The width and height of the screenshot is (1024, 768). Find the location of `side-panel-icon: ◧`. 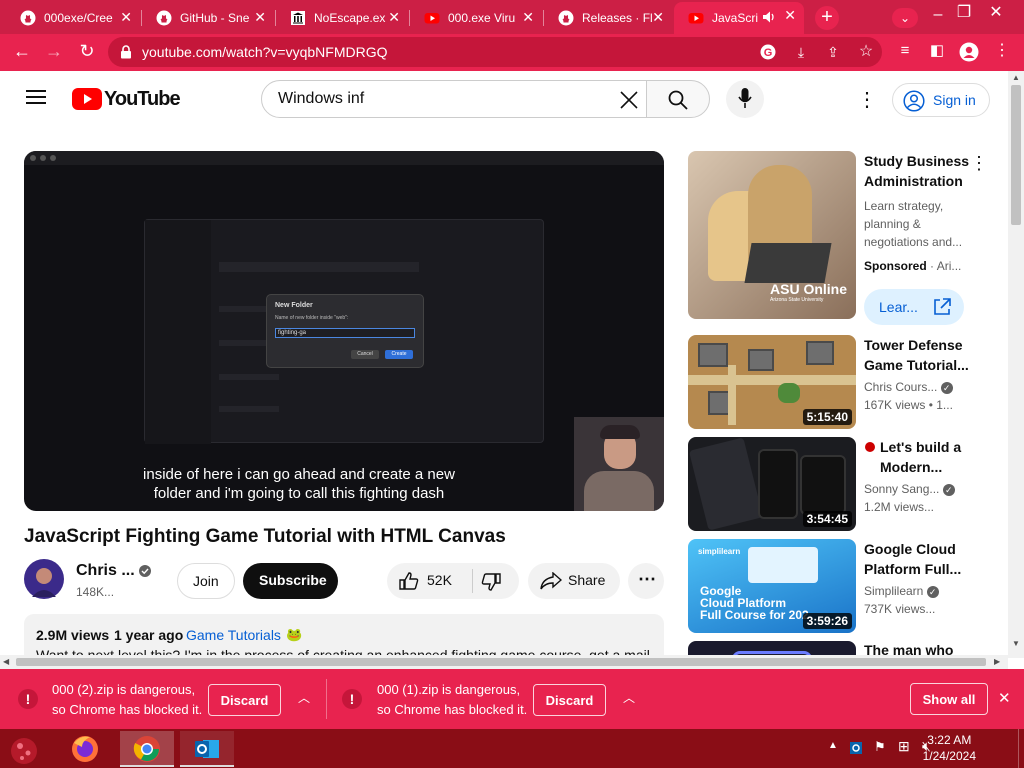

side-panel-icon: ◧ is located at coordinates (937, 51).